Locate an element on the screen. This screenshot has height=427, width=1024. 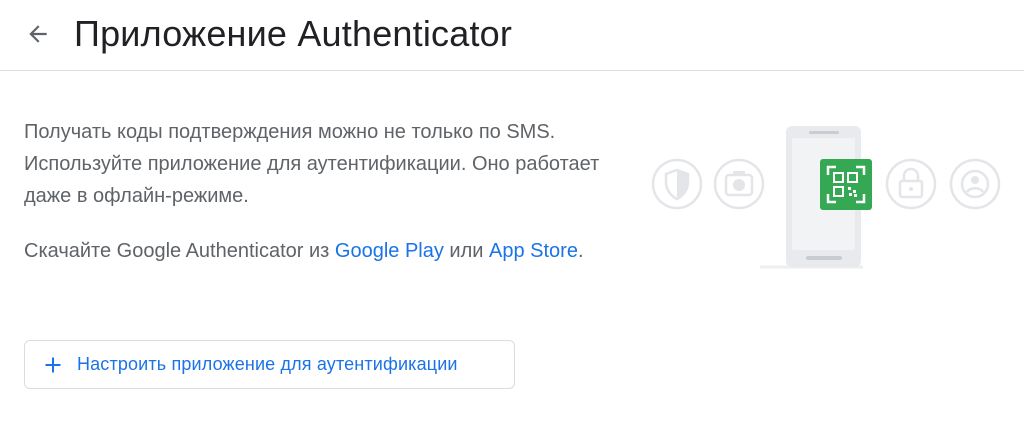
account-icon is located at coordinates (975, 184).